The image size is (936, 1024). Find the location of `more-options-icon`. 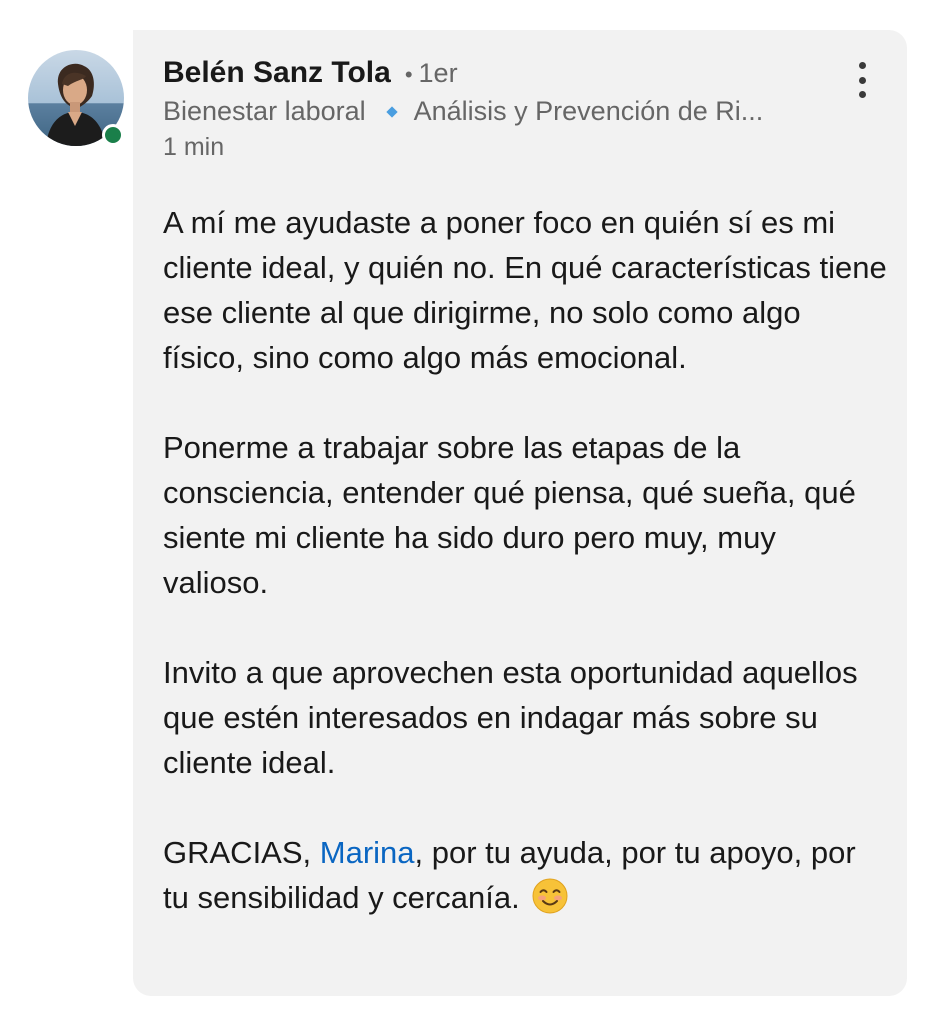

more-options-icon is located at coordinates (862, 80).